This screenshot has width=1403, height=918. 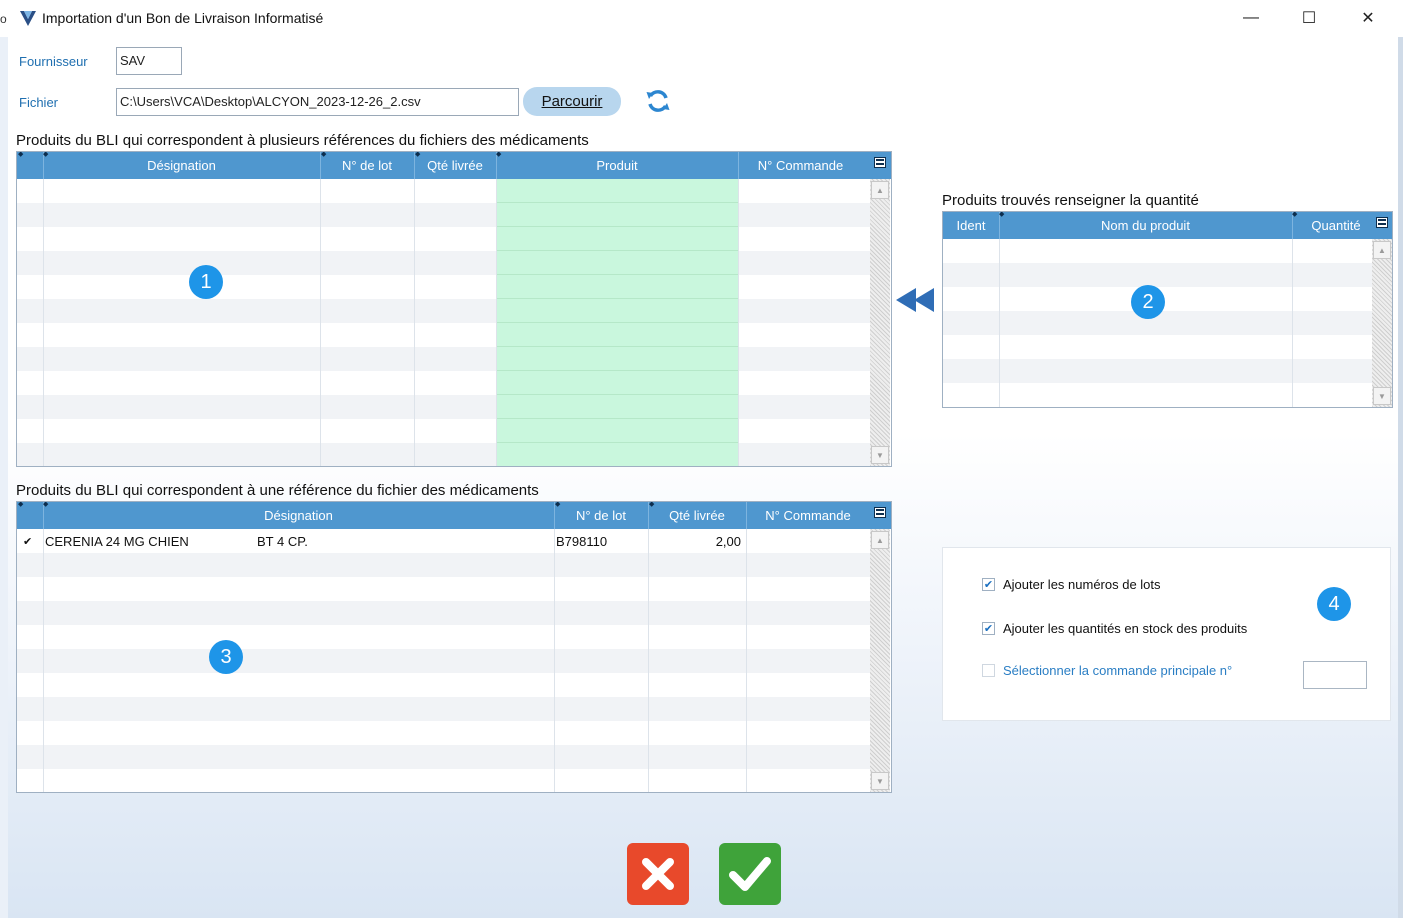 What do you see at coordinates (1148, 302) in the screenshot?
I see `marker-badge-2: 2` at bounding box center [1148, 302].